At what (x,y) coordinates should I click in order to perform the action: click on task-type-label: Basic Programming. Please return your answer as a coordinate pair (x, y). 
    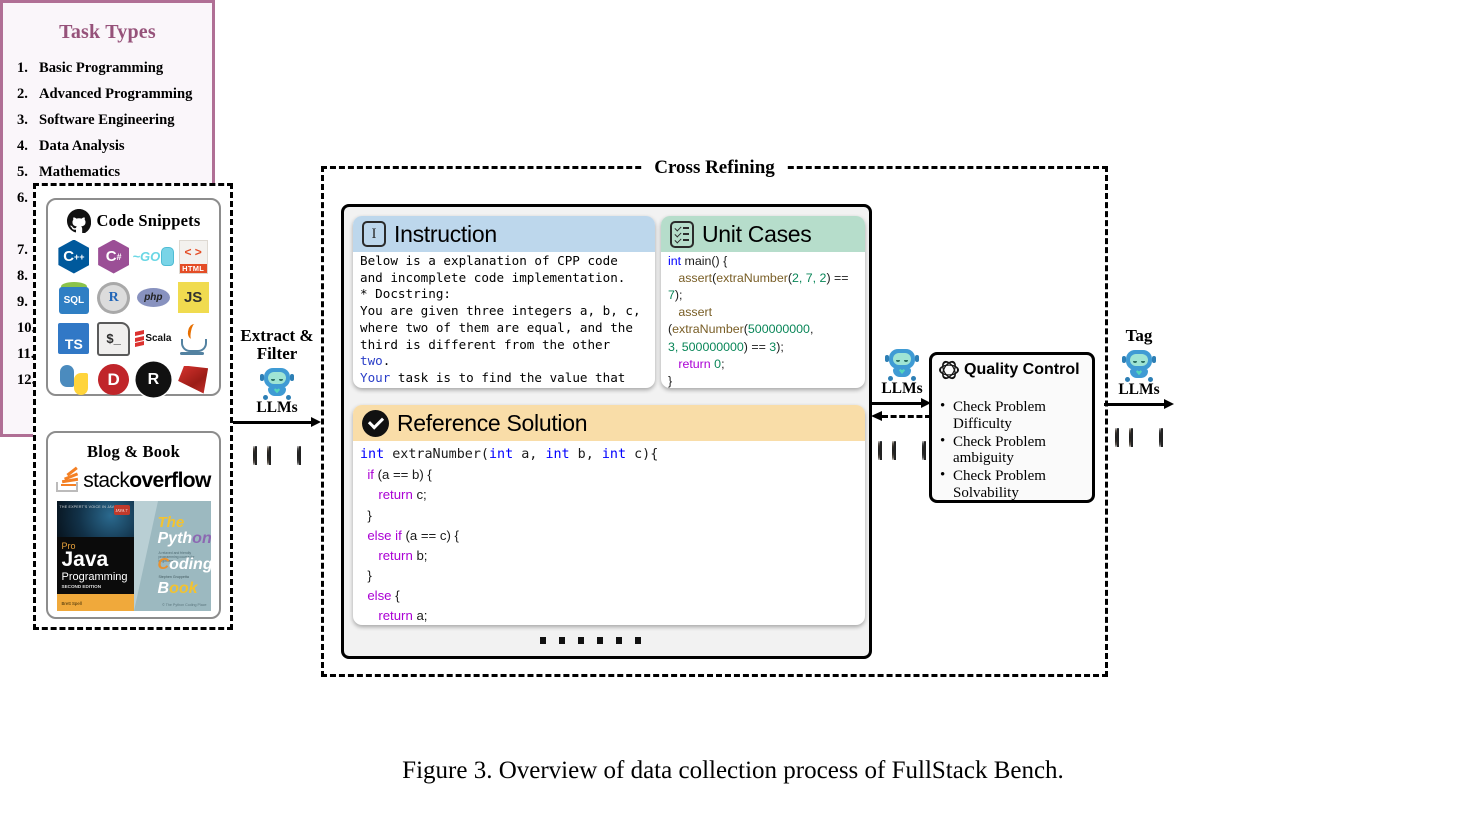
    Looking at the image, I should click on (101, 68).